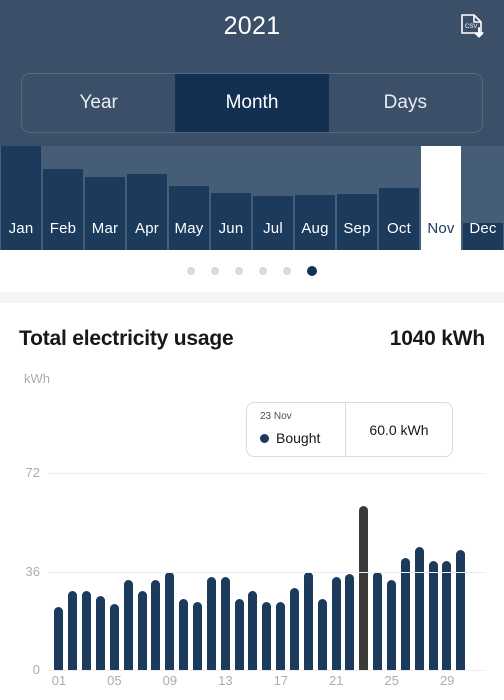  Describe the element at coordinates (405, 103) in the screenshot. I see `segment-days: Days` at that location.